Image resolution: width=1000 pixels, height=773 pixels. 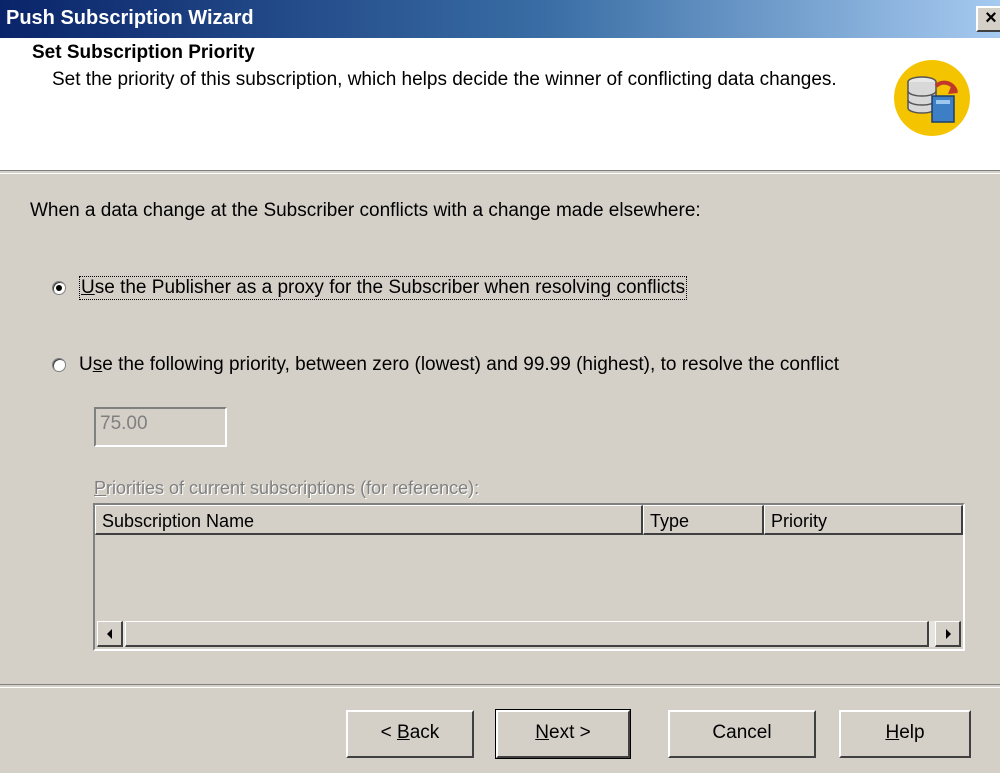 I want to click on page-title: Set Subscription Priority, so click(x=143, y=52).